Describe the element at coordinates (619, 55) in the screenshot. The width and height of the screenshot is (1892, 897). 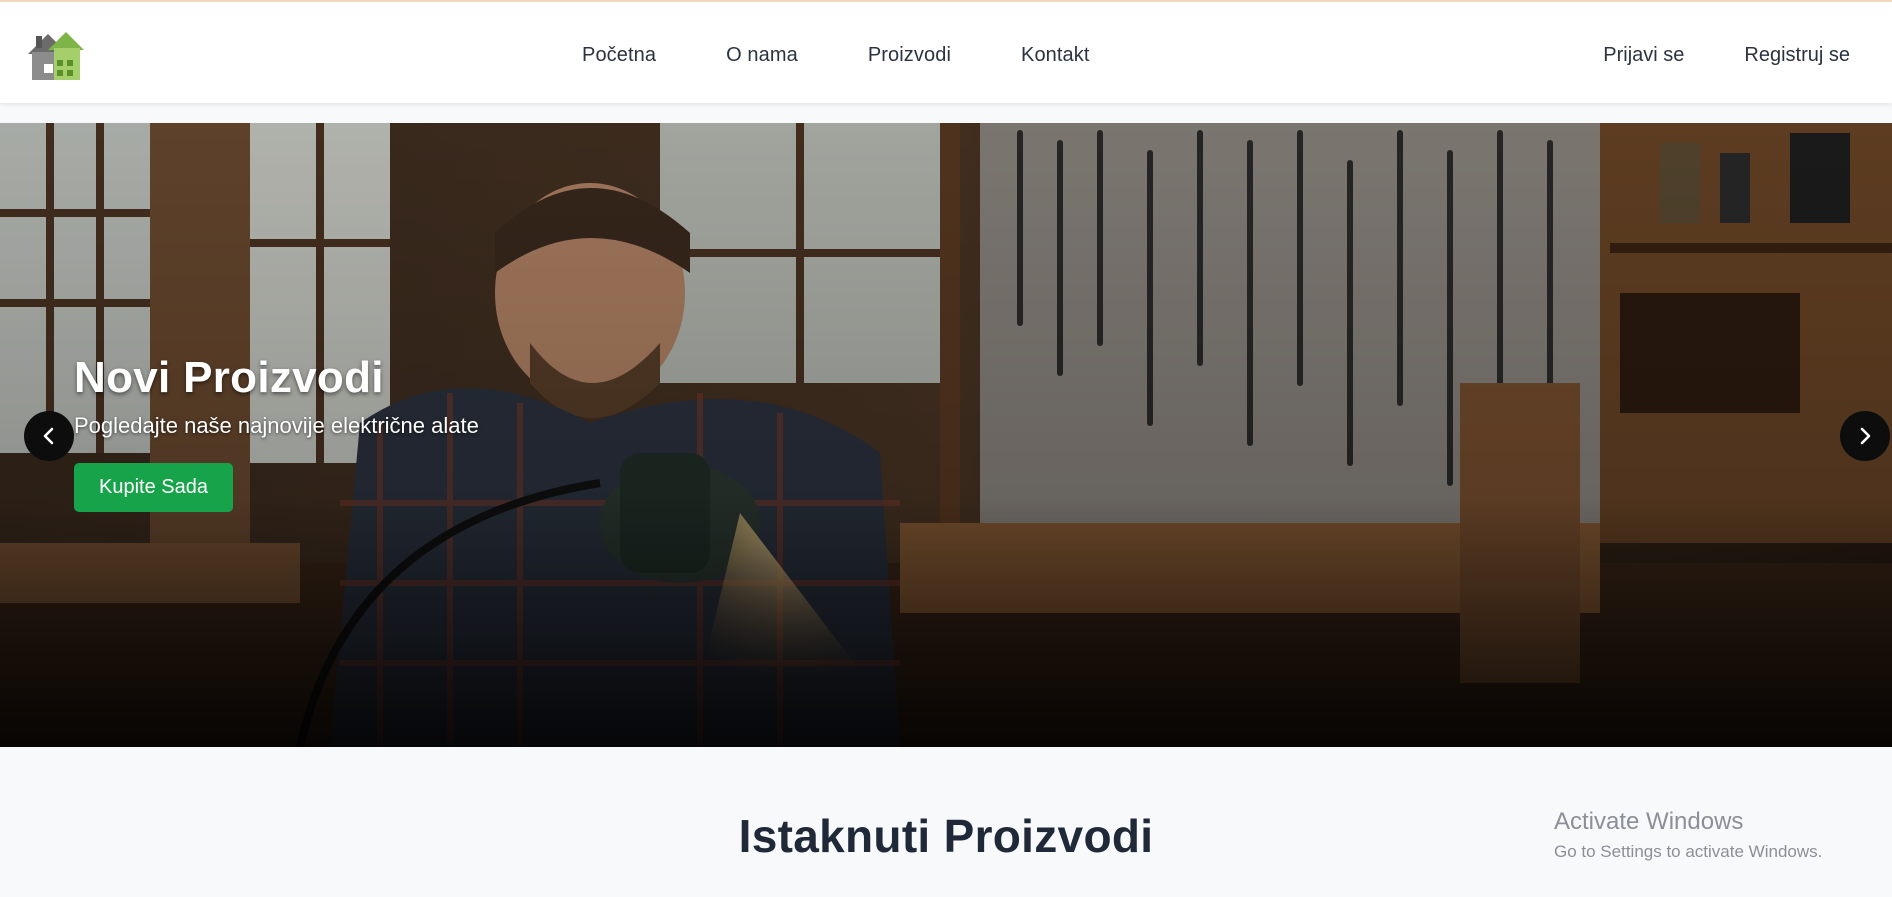
I see `nav-link-pocetna: Početna` at that location.